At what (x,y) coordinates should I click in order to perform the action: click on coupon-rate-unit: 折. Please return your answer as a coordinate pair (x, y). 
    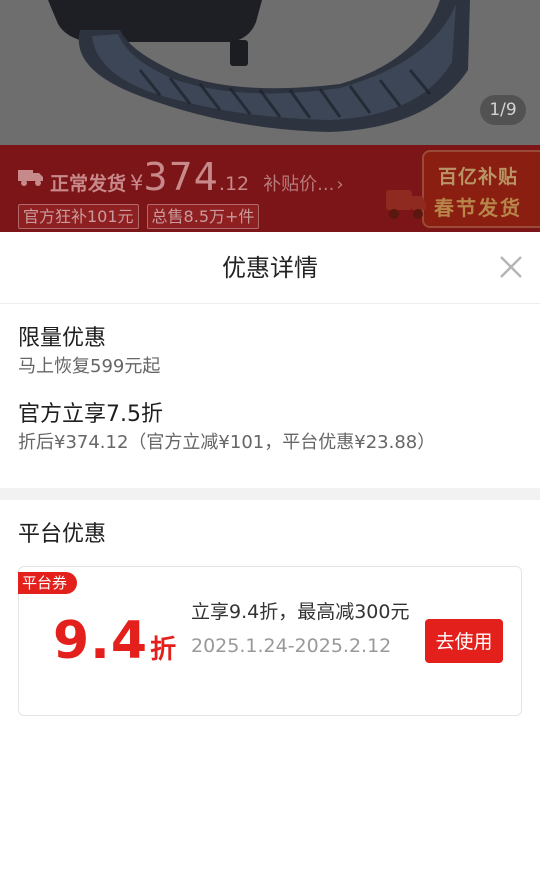
    Looking at the image, I should click on (163, 650).